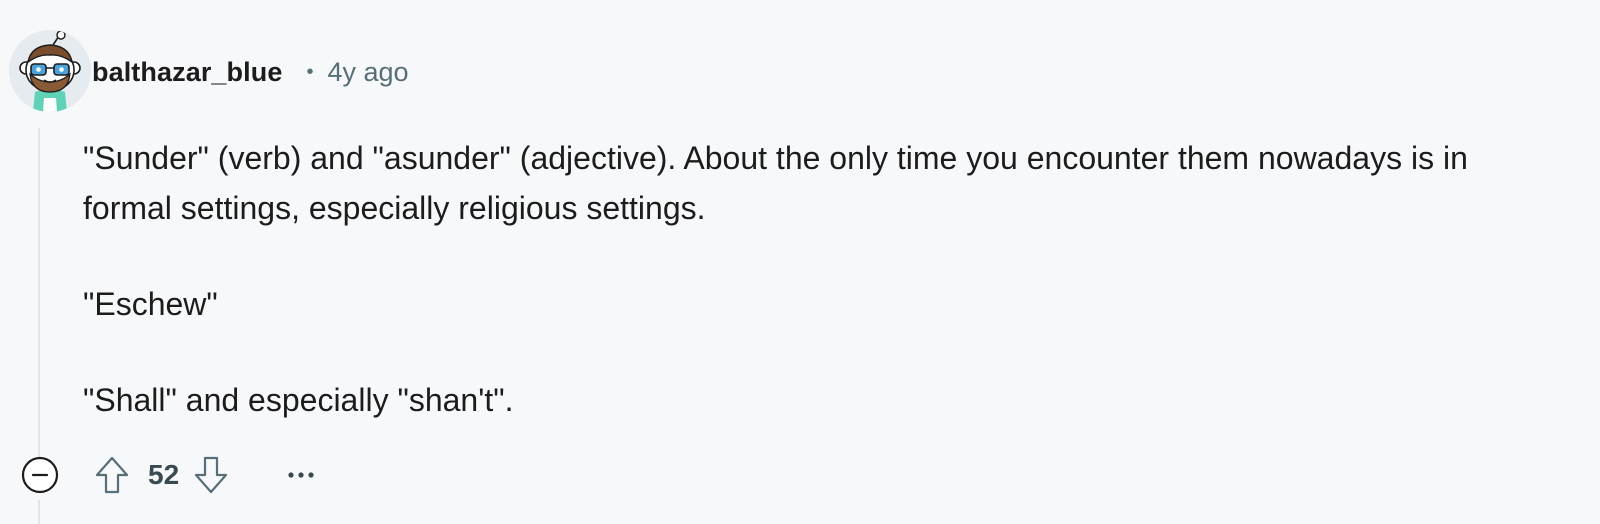 The image size is (1600, 524). What do you see at coordinates (367, 72) in the screenshot?
I see `comment-timestamp: 4y ago` at bounding box center [367, 72].